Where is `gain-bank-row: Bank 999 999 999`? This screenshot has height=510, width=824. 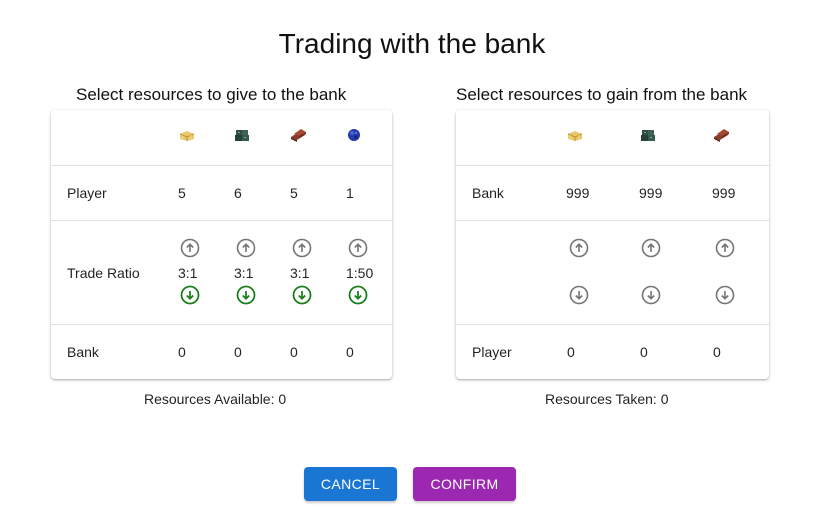
gain-bank-row: Bank 999 999 999 is located at coordinates (612, 193).